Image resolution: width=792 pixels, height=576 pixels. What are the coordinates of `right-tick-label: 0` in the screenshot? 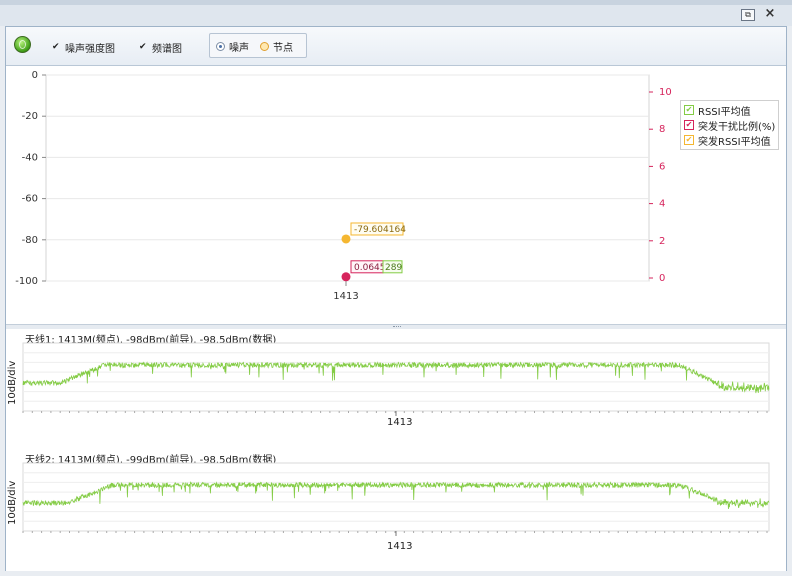 It's located at (662, 278).